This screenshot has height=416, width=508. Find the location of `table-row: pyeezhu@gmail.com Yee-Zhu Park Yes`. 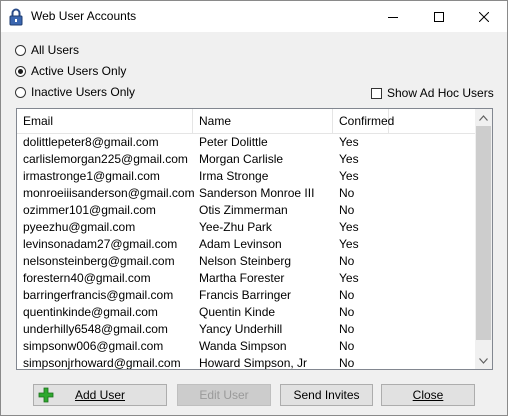

table-row: pyeezhu@gmail.com Yee-Zhu Park Yes is located at coordinates (246, 227).